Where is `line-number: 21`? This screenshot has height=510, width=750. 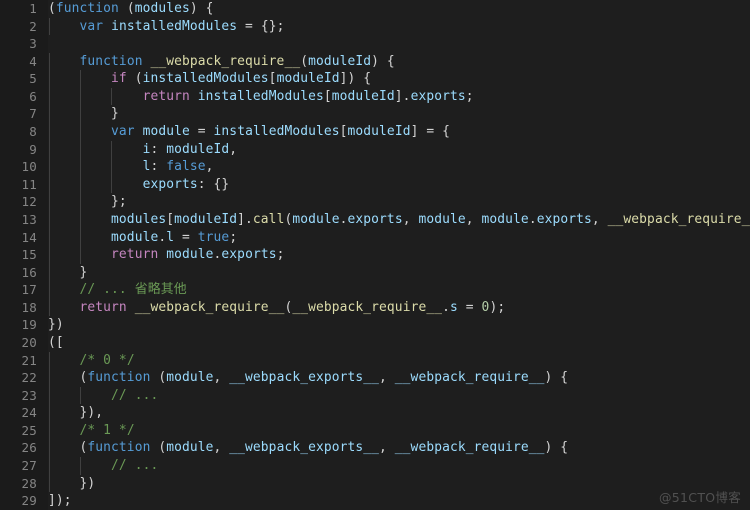 line-number: 21 is located at coordinates (29, 360).